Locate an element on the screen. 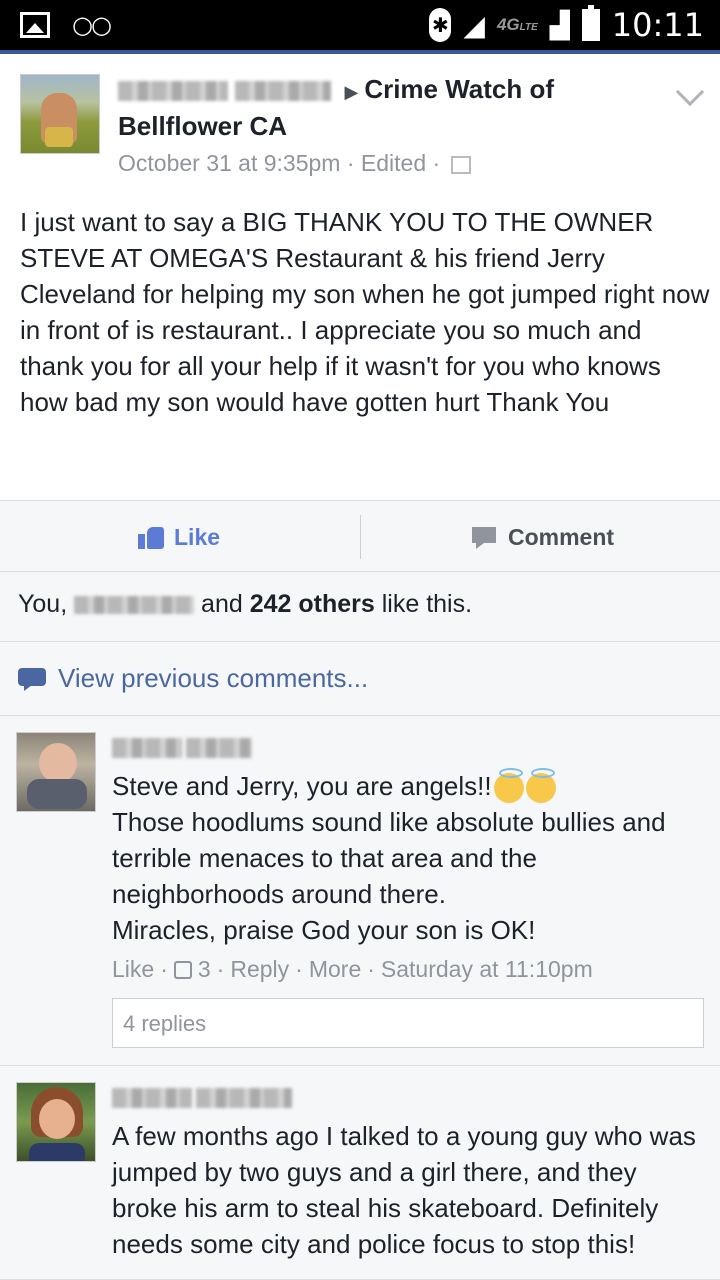  comment-reply-button: Reply is located at coordinates (259, 969).